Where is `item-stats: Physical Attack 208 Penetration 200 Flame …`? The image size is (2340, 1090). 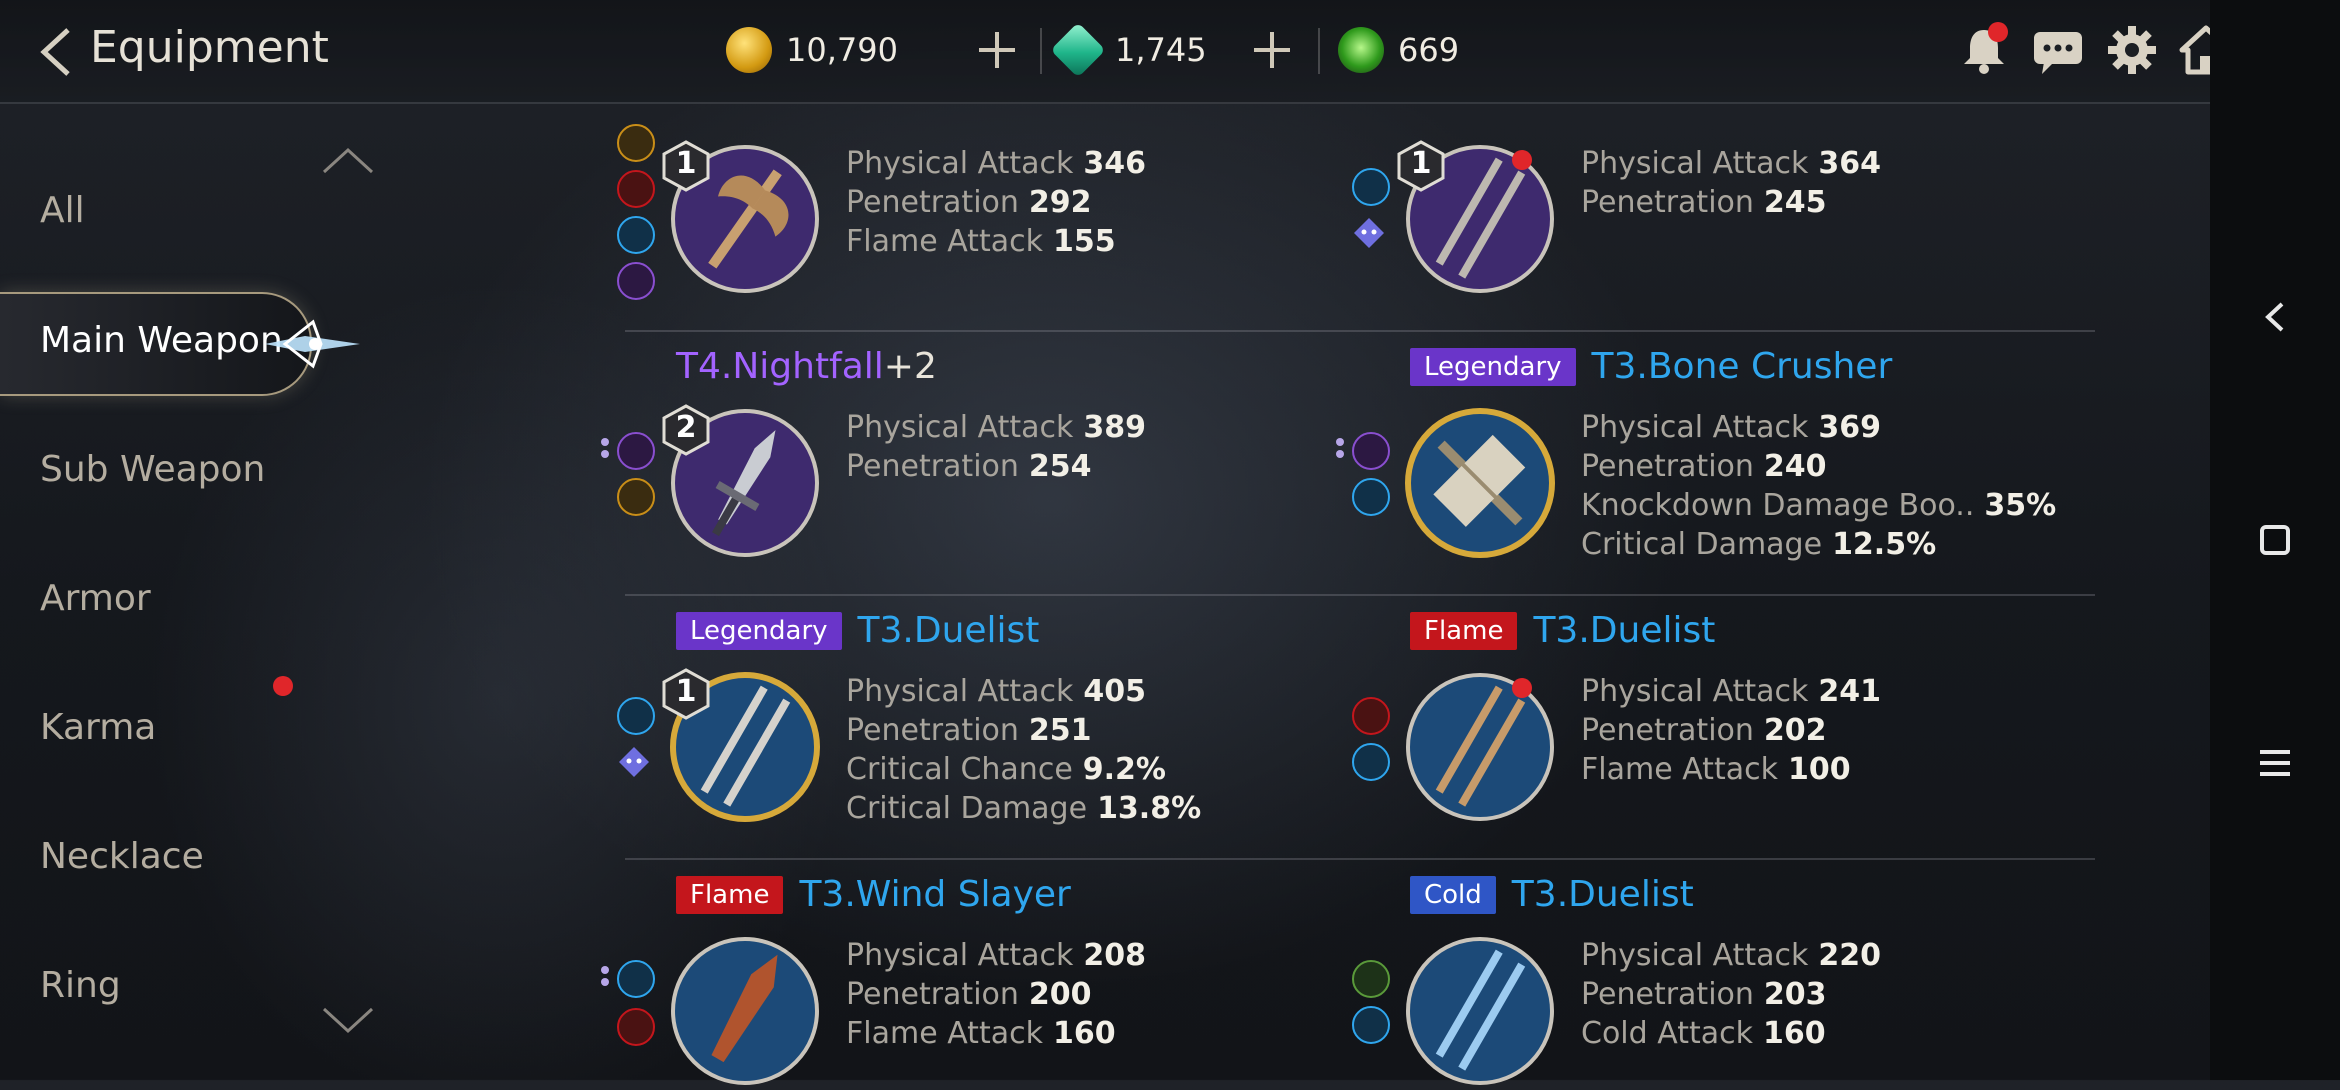
item-stats: Physical Attack 208 Penetration 200 Flame … is located at coordinates (996, 994).